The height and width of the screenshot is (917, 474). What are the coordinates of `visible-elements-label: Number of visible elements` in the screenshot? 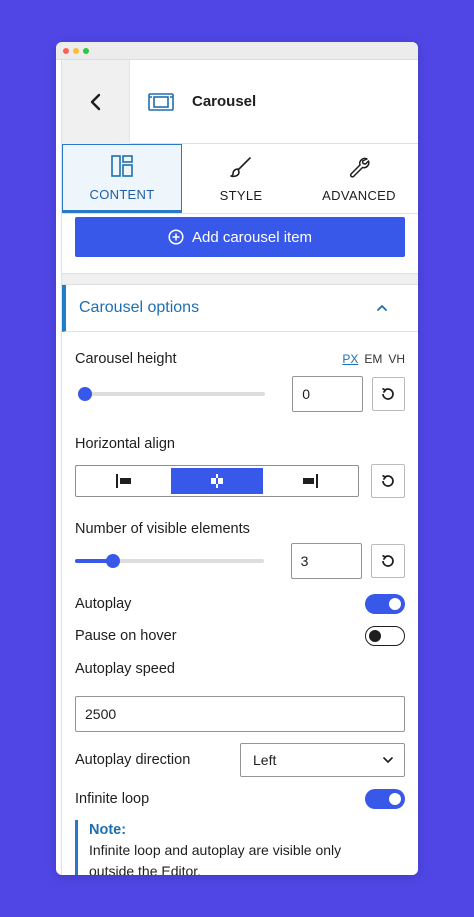 It's located at (162, 529).